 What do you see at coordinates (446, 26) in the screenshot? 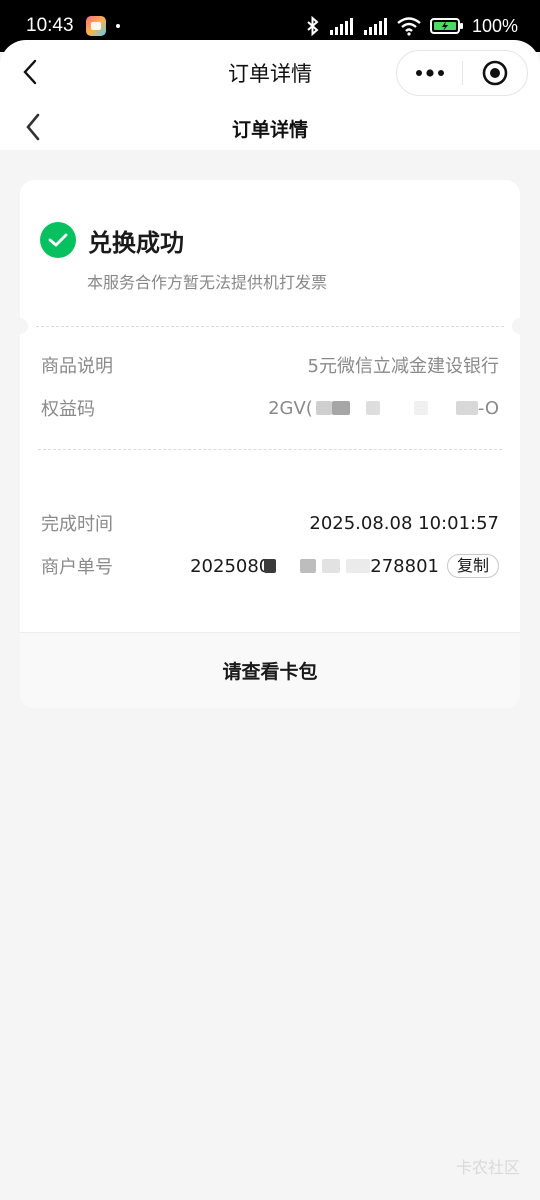
I see `battery-charging-icon` at bounding box center [446, 26].